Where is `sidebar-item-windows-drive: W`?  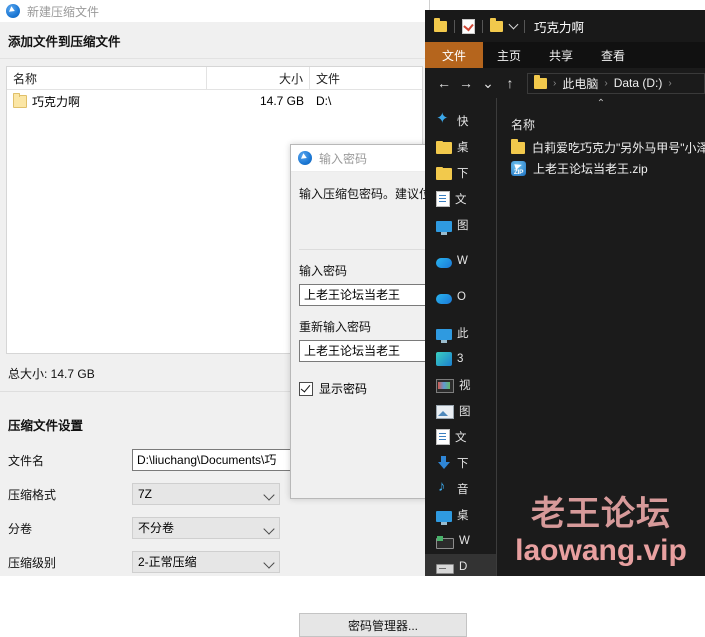 sidebar-item-windows-drive: W is located at coordinates (460, 541).